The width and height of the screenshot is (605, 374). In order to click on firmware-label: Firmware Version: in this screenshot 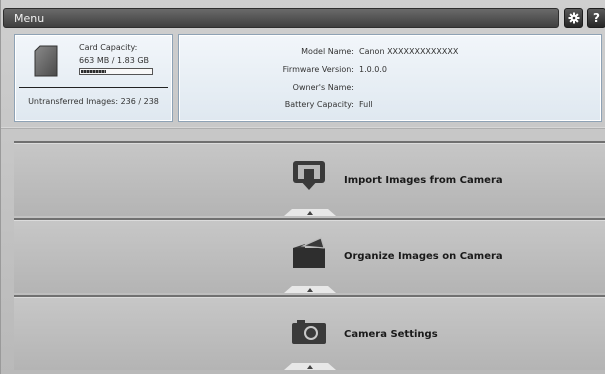, I will do `click(318, 69)`.